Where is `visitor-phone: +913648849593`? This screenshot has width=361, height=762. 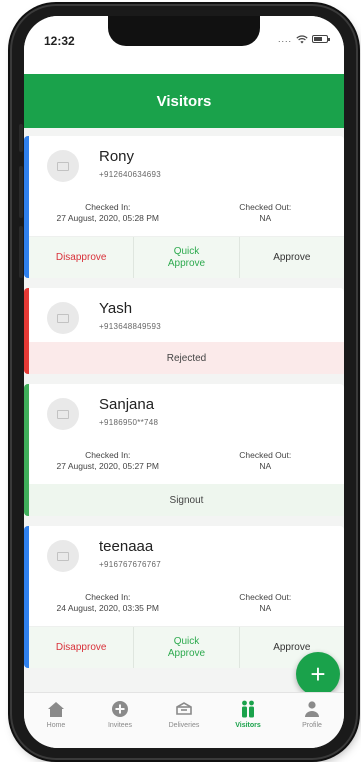 visitor-phone: +913648849593 is located at coordinates (130, 326).